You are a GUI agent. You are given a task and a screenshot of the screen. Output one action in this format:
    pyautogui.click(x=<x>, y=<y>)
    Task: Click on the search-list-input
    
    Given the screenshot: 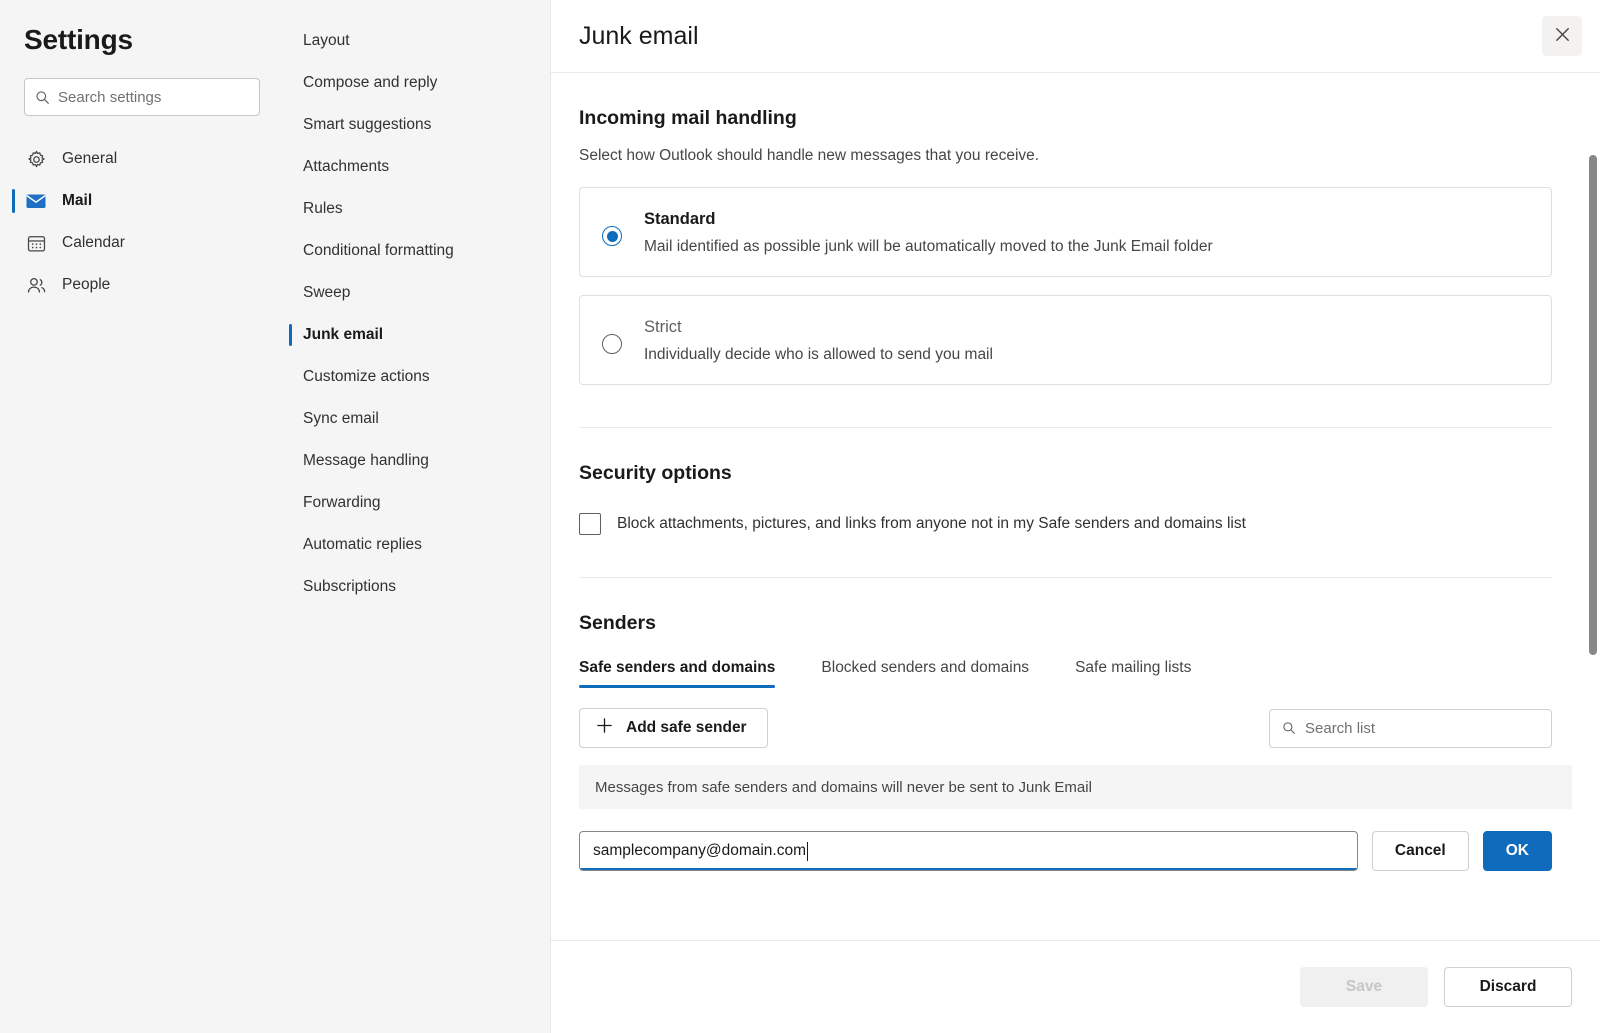 What is the action you would take?
    pyautogui.click(x=1422, y=728)
    